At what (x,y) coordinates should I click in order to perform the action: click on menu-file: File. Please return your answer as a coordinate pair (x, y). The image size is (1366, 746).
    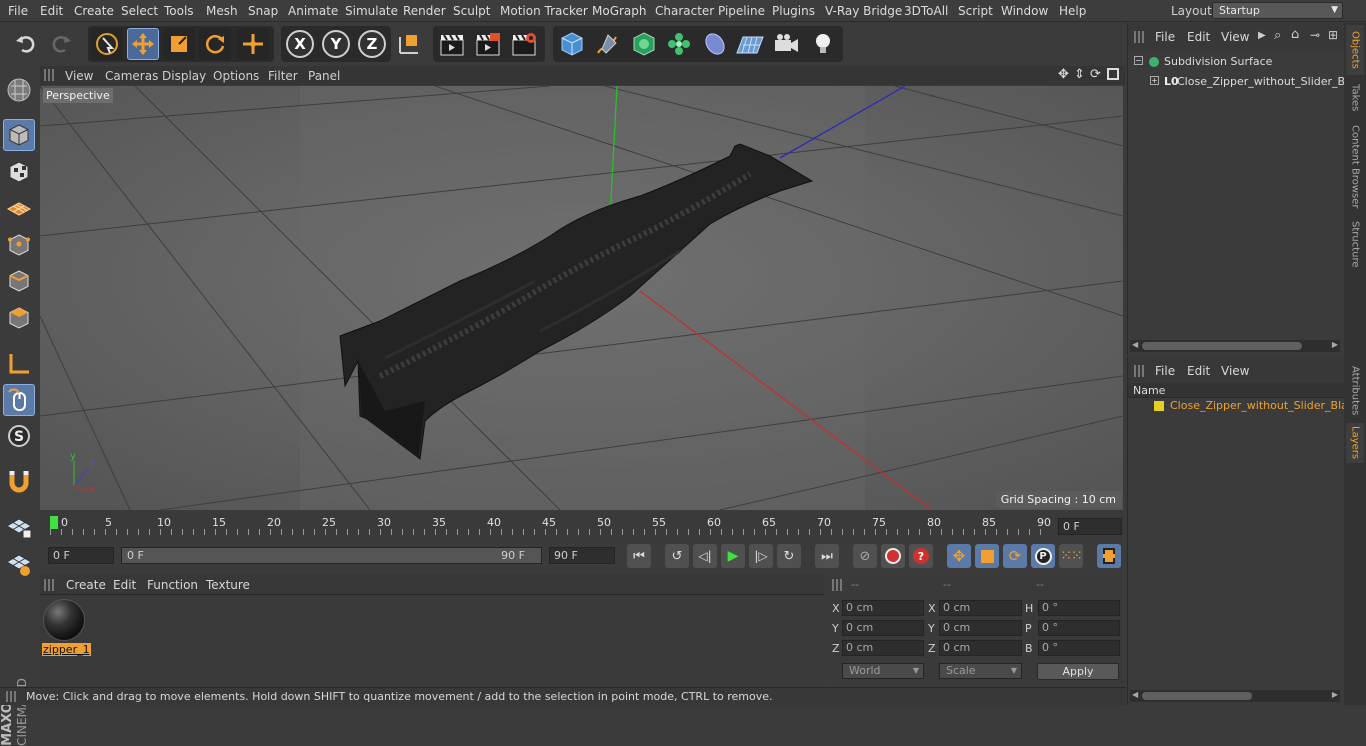
    Looking at the image, I should click on (18, 11).